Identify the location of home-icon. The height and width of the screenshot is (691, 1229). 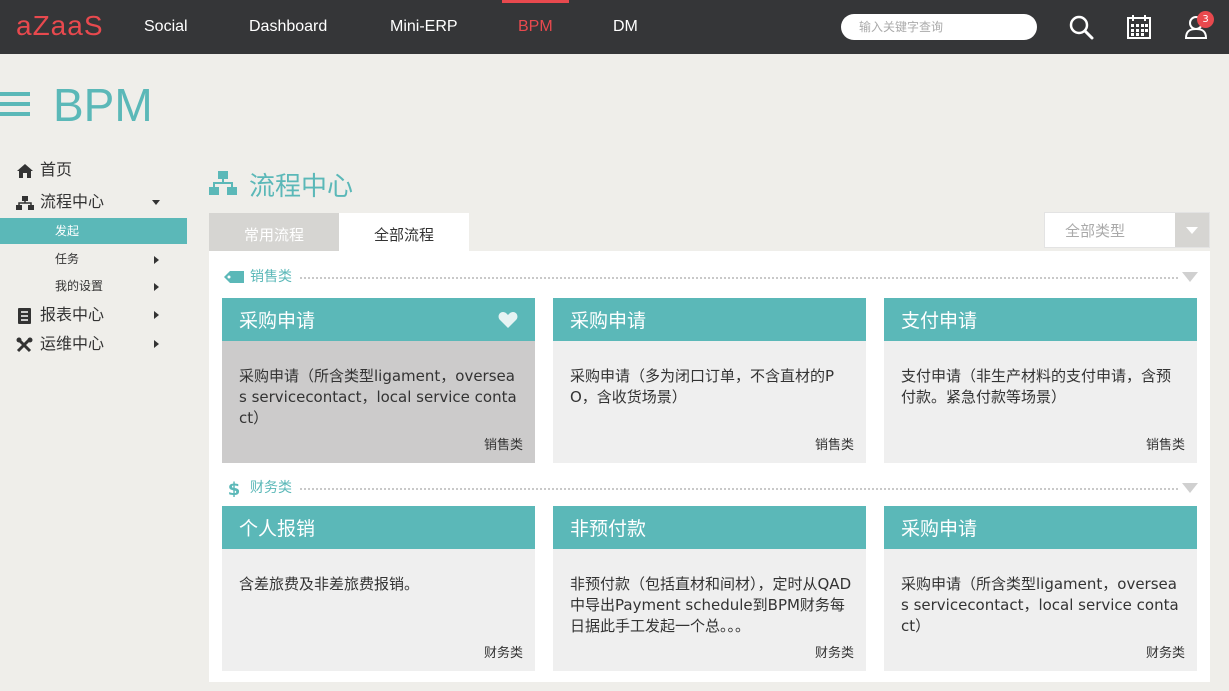
(25, 170).